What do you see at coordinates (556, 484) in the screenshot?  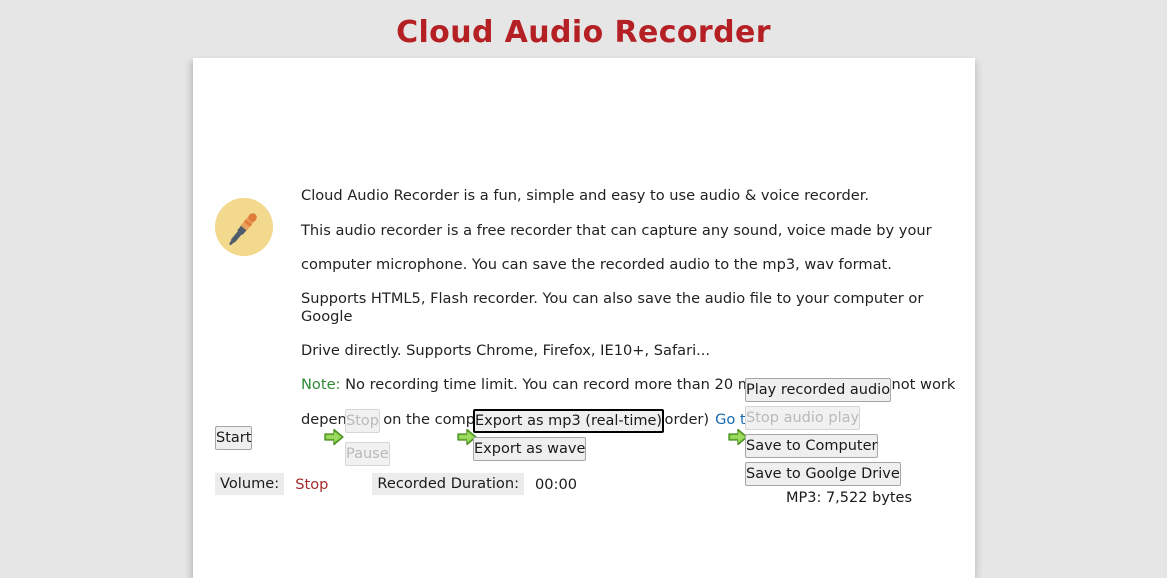 I see `recorded-duration-value: 00:00` at bounding box center [556, 484].